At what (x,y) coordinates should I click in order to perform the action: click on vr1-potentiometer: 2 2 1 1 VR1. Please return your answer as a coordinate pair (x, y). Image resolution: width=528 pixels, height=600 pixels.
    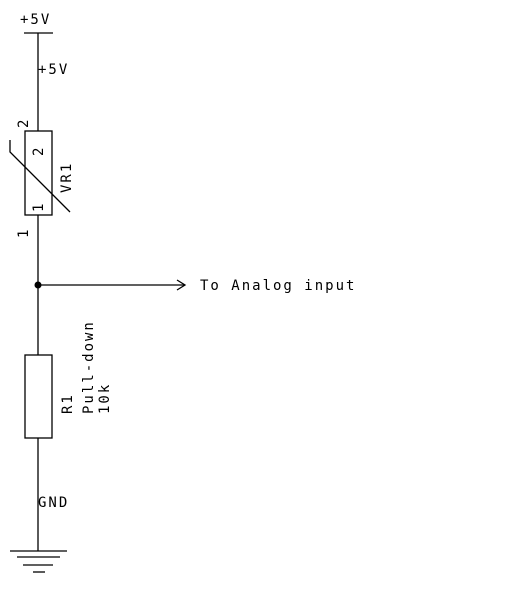
    Looking at the image, I should click on (42, 178).